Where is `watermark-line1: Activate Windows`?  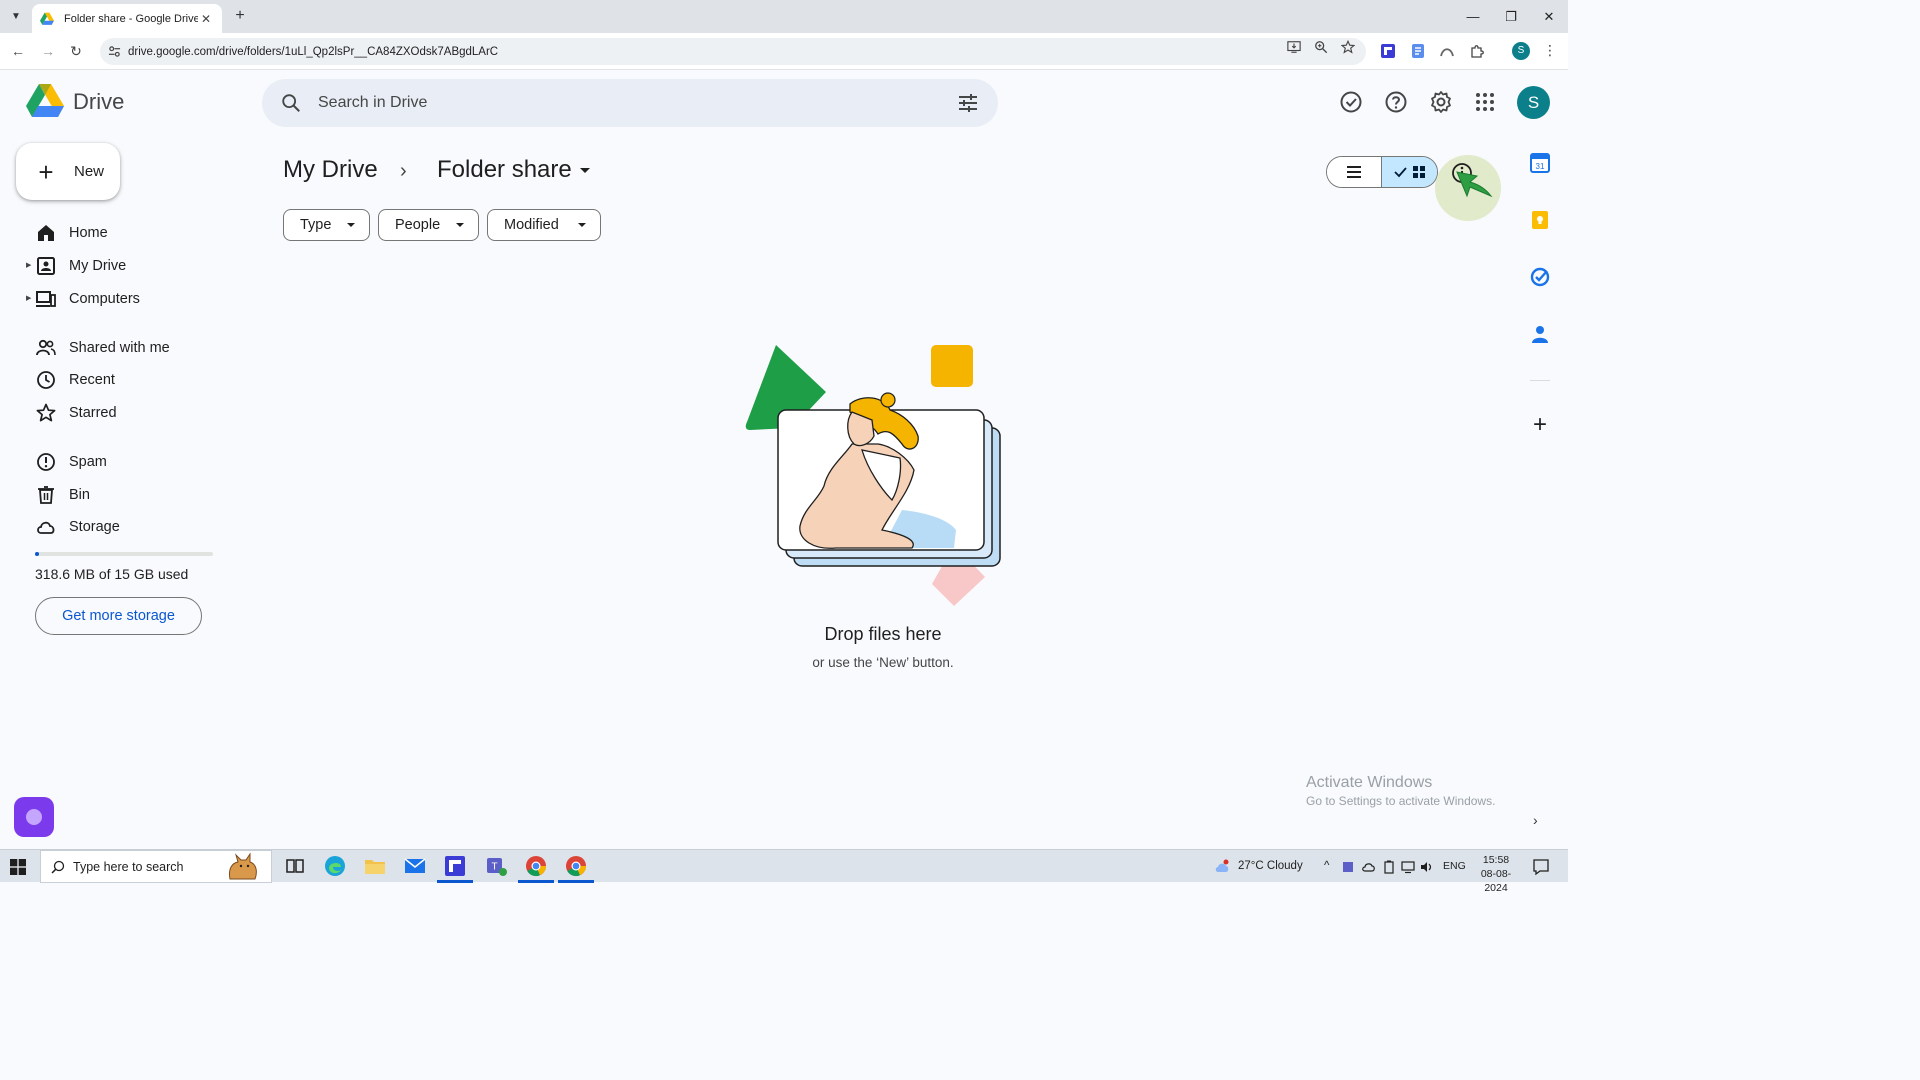 watermark-line1: Activate Windows is located at coordinates (1369, 782).